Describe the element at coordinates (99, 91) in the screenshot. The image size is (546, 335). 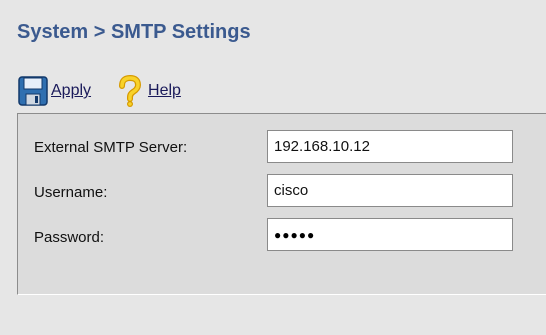
I see `toolbar: Apply Help` at that location.